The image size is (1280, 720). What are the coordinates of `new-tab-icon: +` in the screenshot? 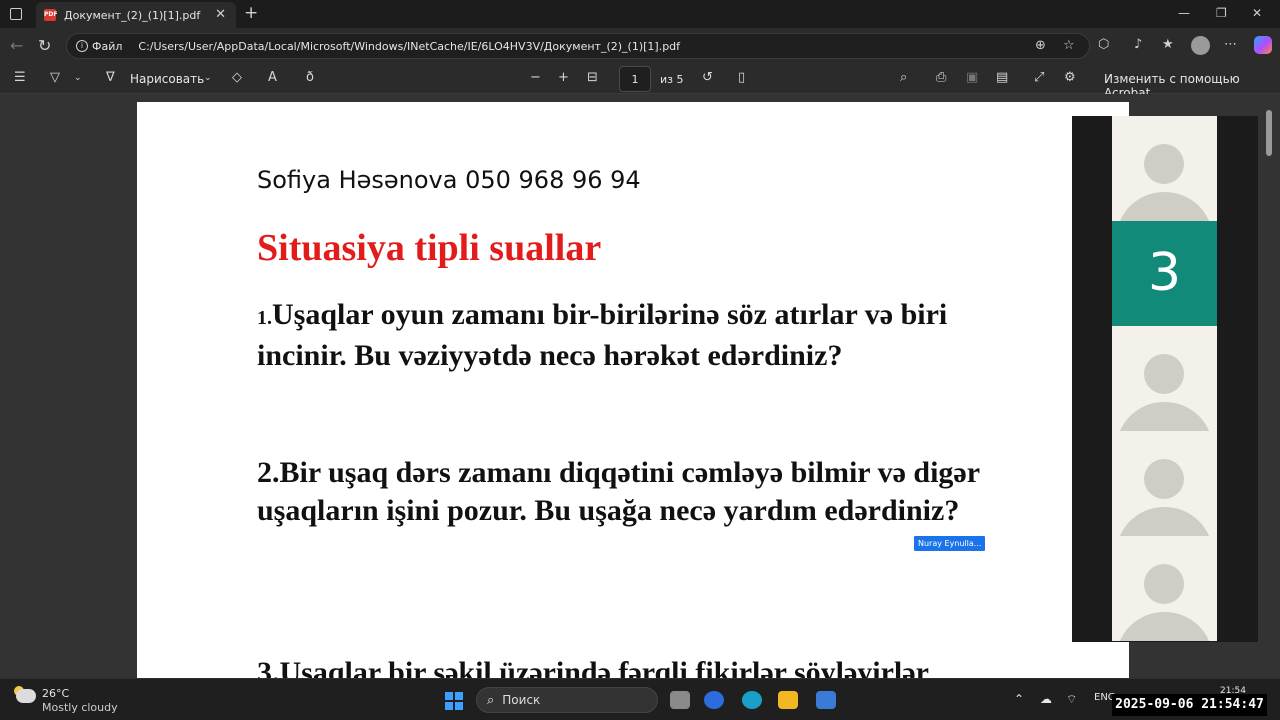 It's located at (251, 13).